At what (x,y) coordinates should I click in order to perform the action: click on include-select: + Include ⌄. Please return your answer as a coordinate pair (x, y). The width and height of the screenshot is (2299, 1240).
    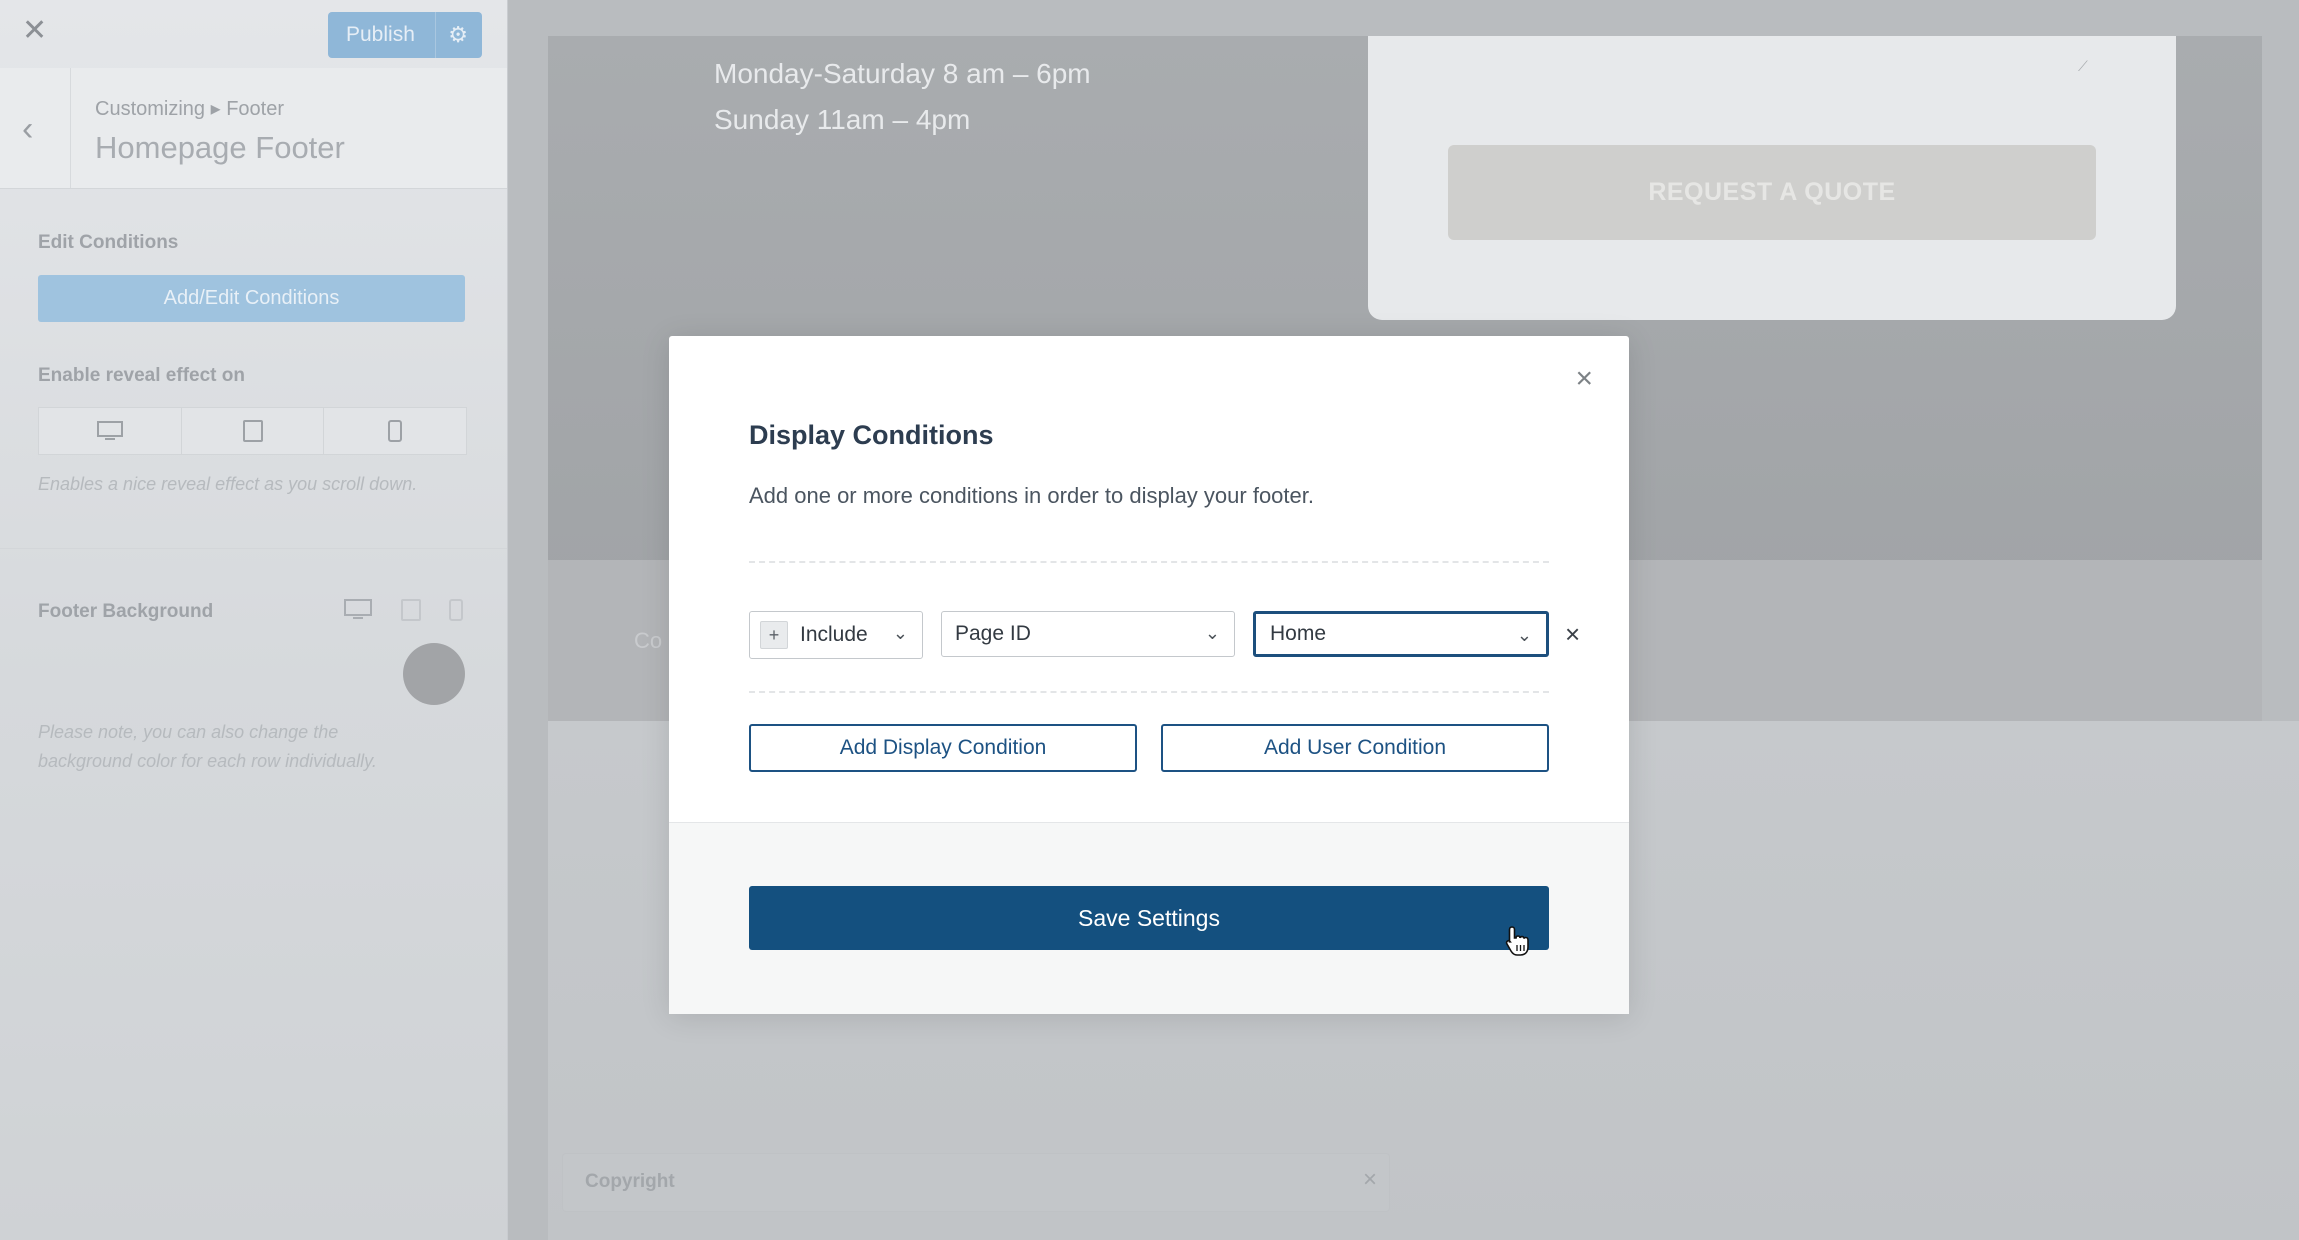
    Looking at the image, I should click on (836, 635).